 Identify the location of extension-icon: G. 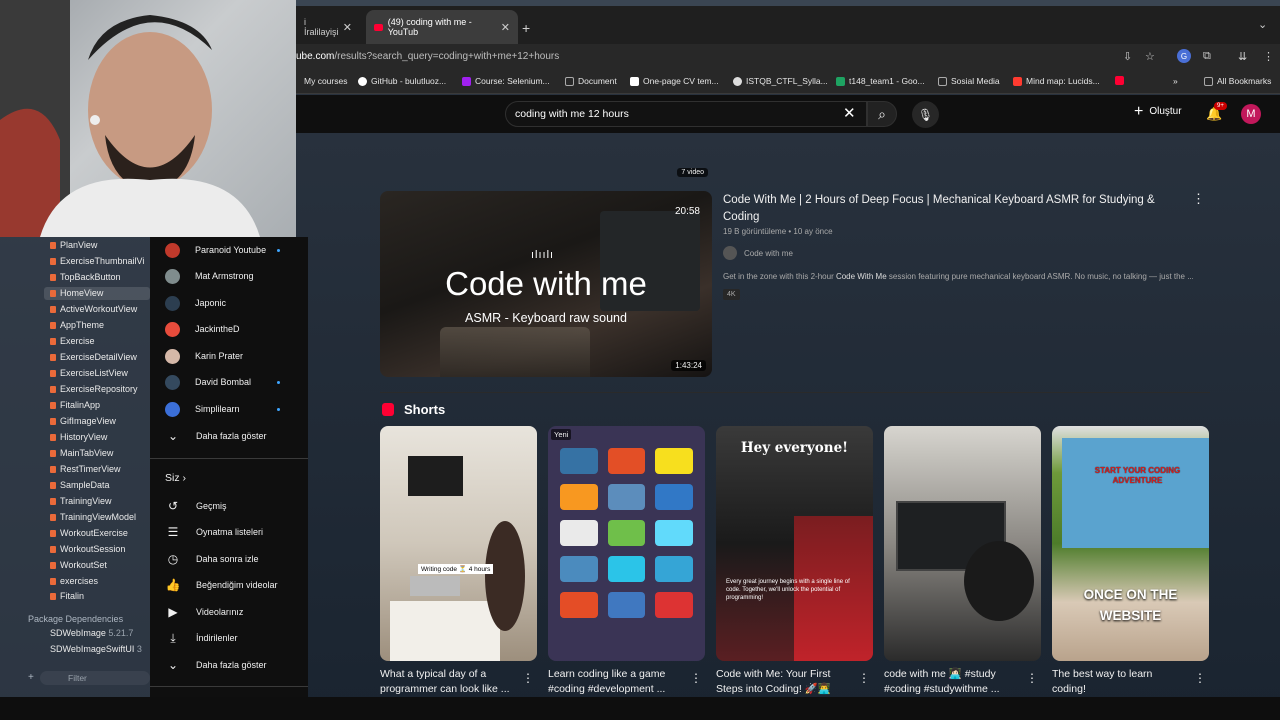
(1184, 56).